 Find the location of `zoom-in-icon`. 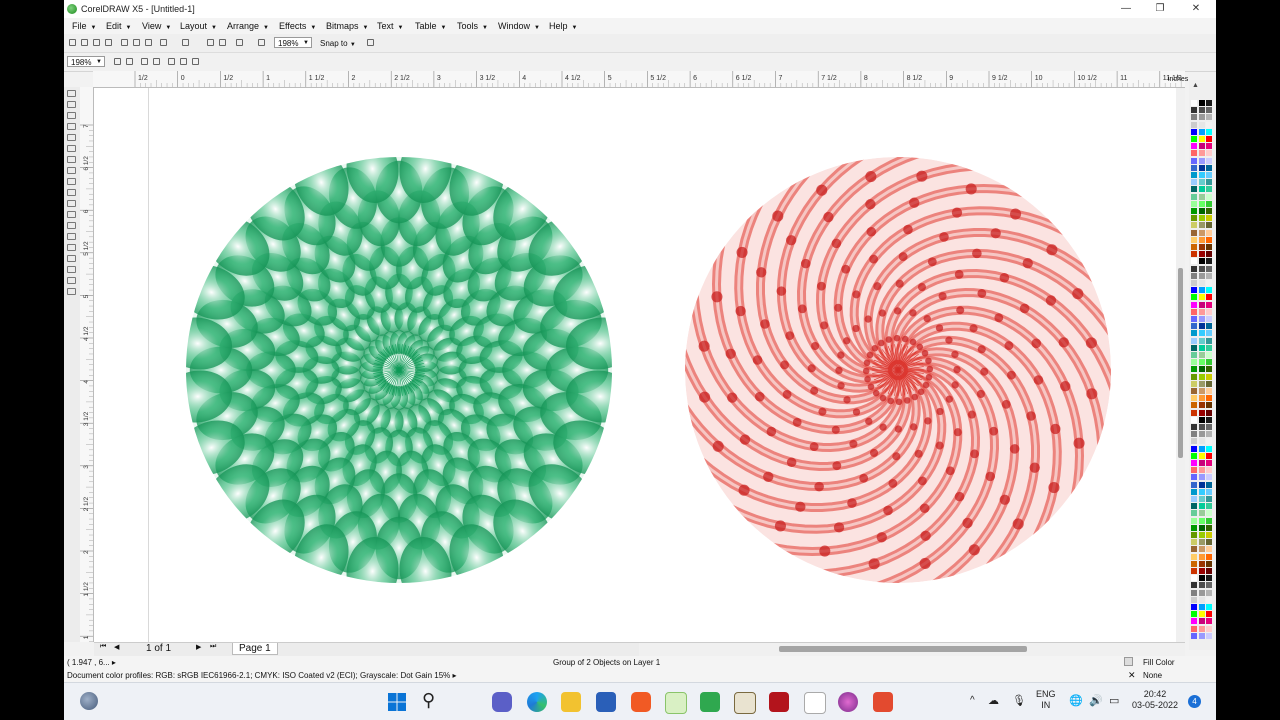

zoom-in-icon is located at coordinates (117, 61).